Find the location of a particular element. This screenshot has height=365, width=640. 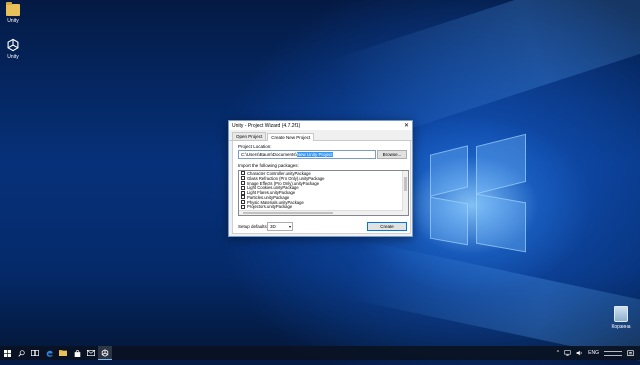

volume-icon is located at coordinates (579, 353).